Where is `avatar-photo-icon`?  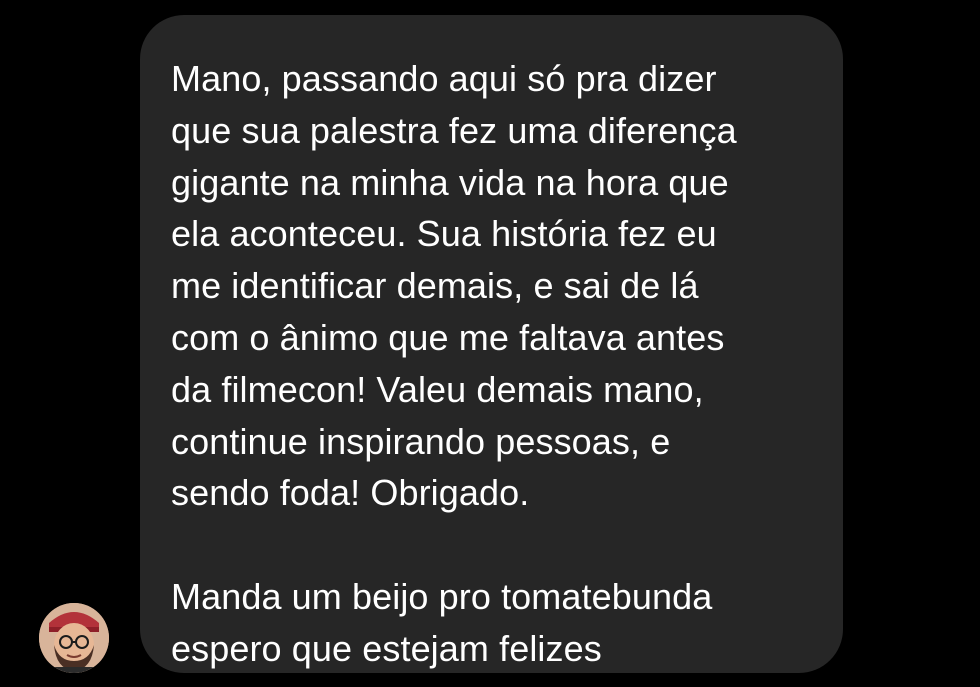 avatar-photo-icon is located at coordinates (74, 638).